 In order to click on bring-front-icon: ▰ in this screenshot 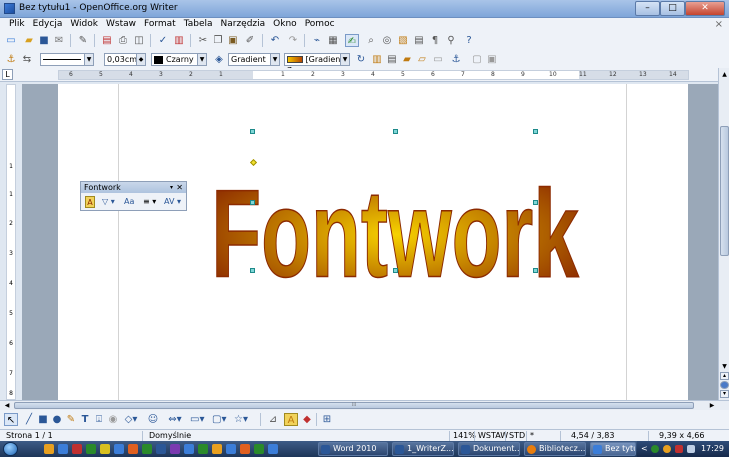, I will do `click(407, 59)`.